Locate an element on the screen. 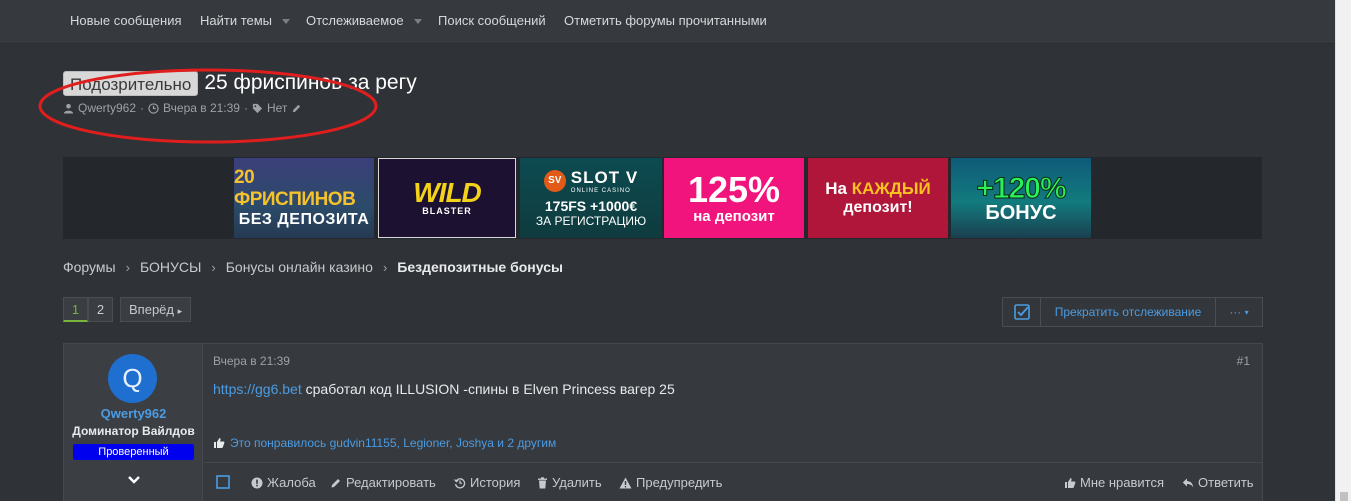 Image resolution: width=1351 pixels, height=501 pixels. thread-author: Qwerty962 is located at coordinates (107, 108).